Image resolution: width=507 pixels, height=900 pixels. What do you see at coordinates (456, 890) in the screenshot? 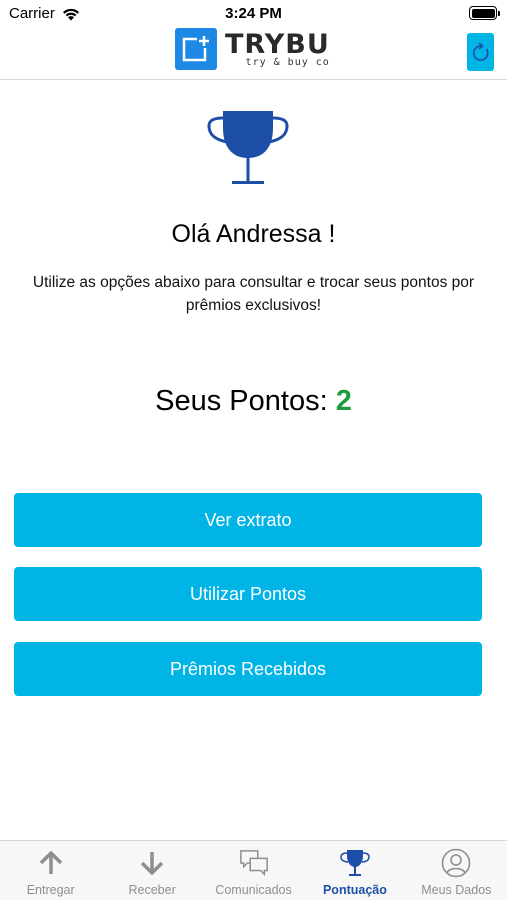
I see `tab-label: Meus Dados` at bounding box center [456, 890].